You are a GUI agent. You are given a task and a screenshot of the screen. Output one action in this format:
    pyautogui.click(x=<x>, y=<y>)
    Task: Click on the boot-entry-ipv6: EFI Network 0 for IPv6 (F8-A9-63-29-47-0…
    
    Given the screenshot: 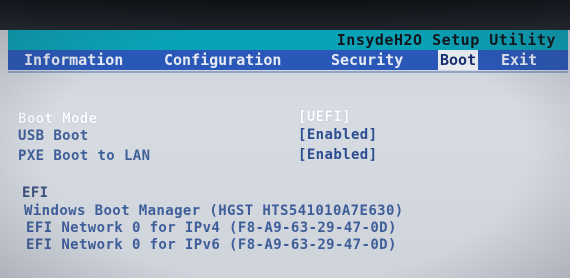 What is the action you would take?
    pyautogui.click(x=211, y=245)
    